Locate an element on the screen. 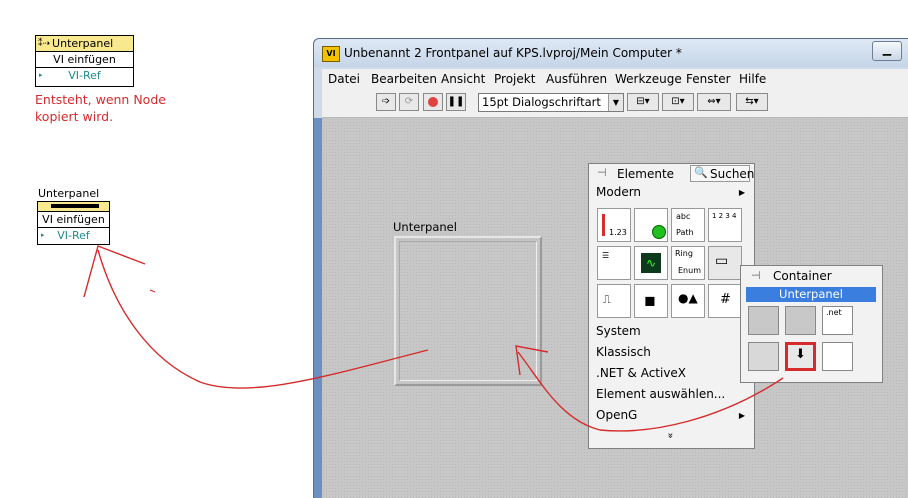  arrow-palette-to-subpanel is located at coordinates (650, 391).